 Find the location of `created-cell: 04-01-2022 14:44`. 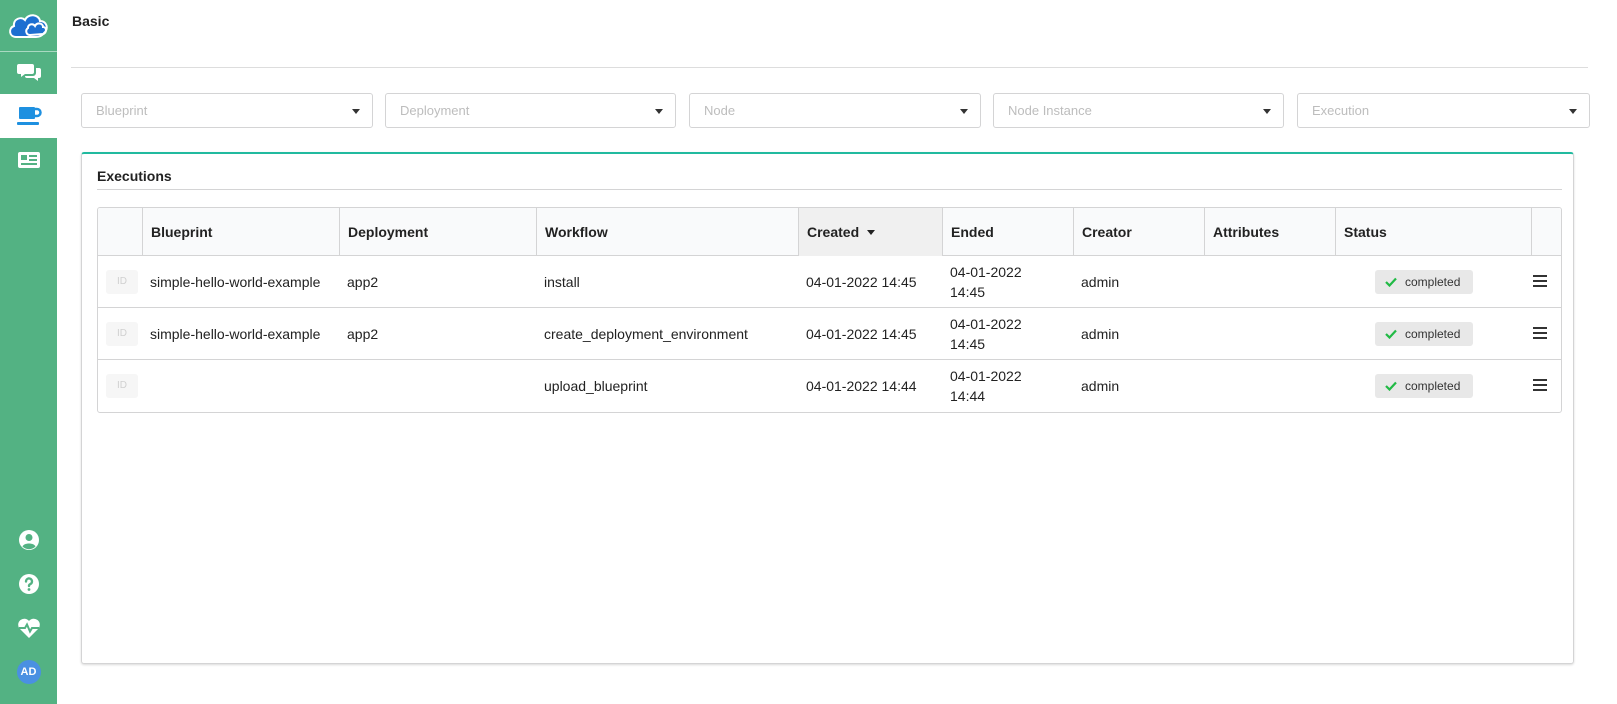

created-cell: 04-01-2022 14:44 is located at coordinates (861, 386).